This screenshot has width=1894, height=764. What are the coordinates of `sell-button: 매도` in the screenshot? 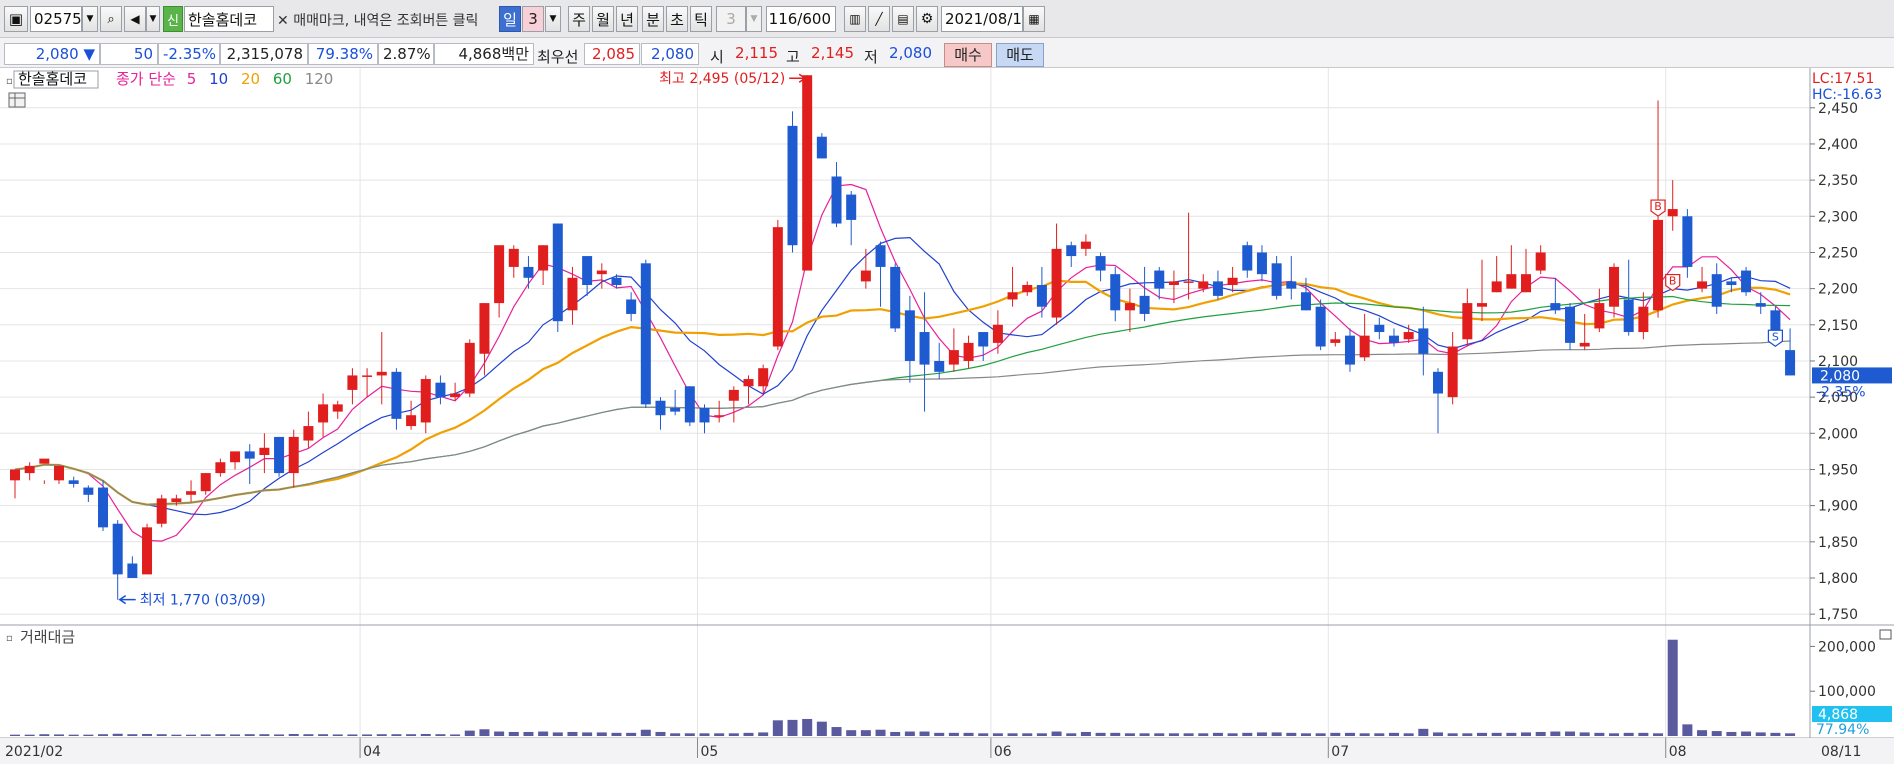 It's located at (1020, 55).